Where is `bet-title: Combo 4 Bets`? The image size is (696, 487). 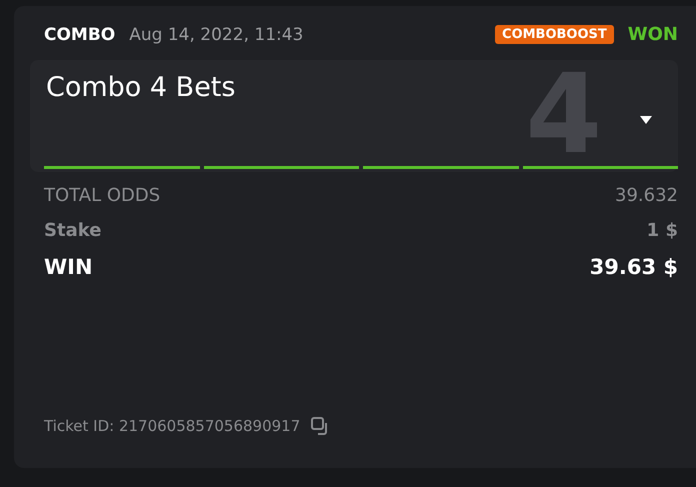 bet-title: Combo 4 Bets is located at coordinates (141, 87).